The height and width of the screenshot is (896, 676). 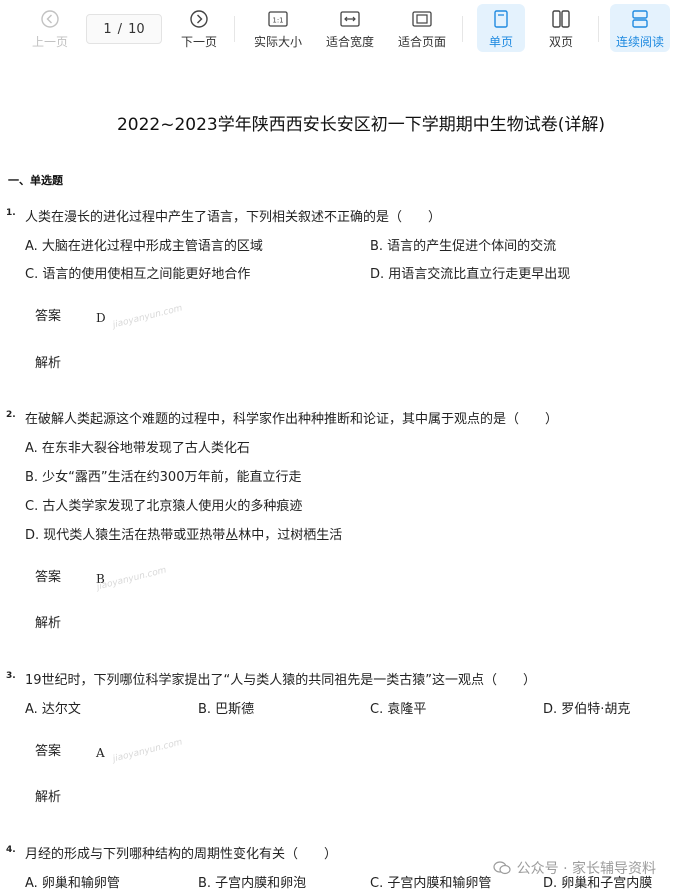 I want to click on page-indicator: 1 / 10, so click(x=124, y=29).